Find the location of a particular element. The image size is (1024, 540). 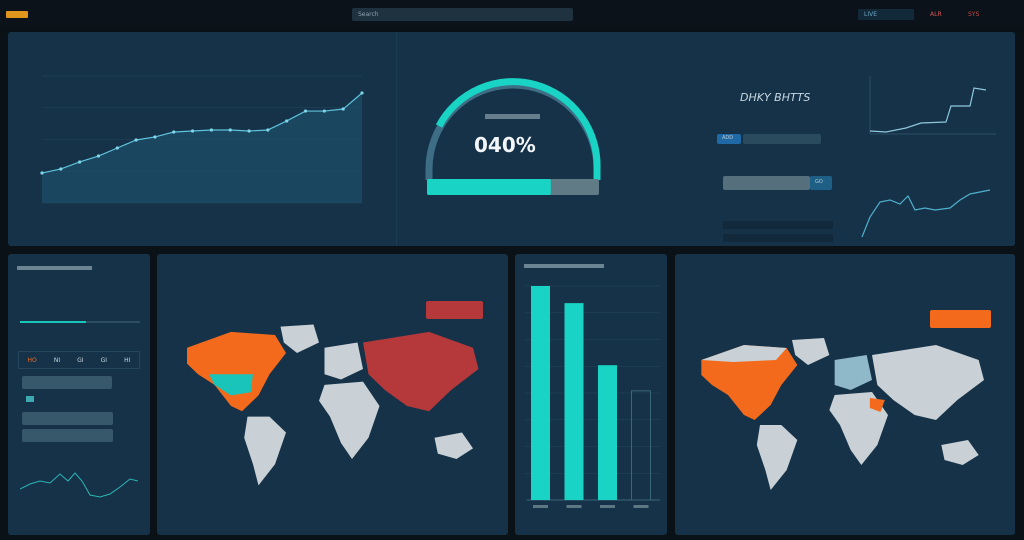

area-chart is located at coordinates (202, 139).